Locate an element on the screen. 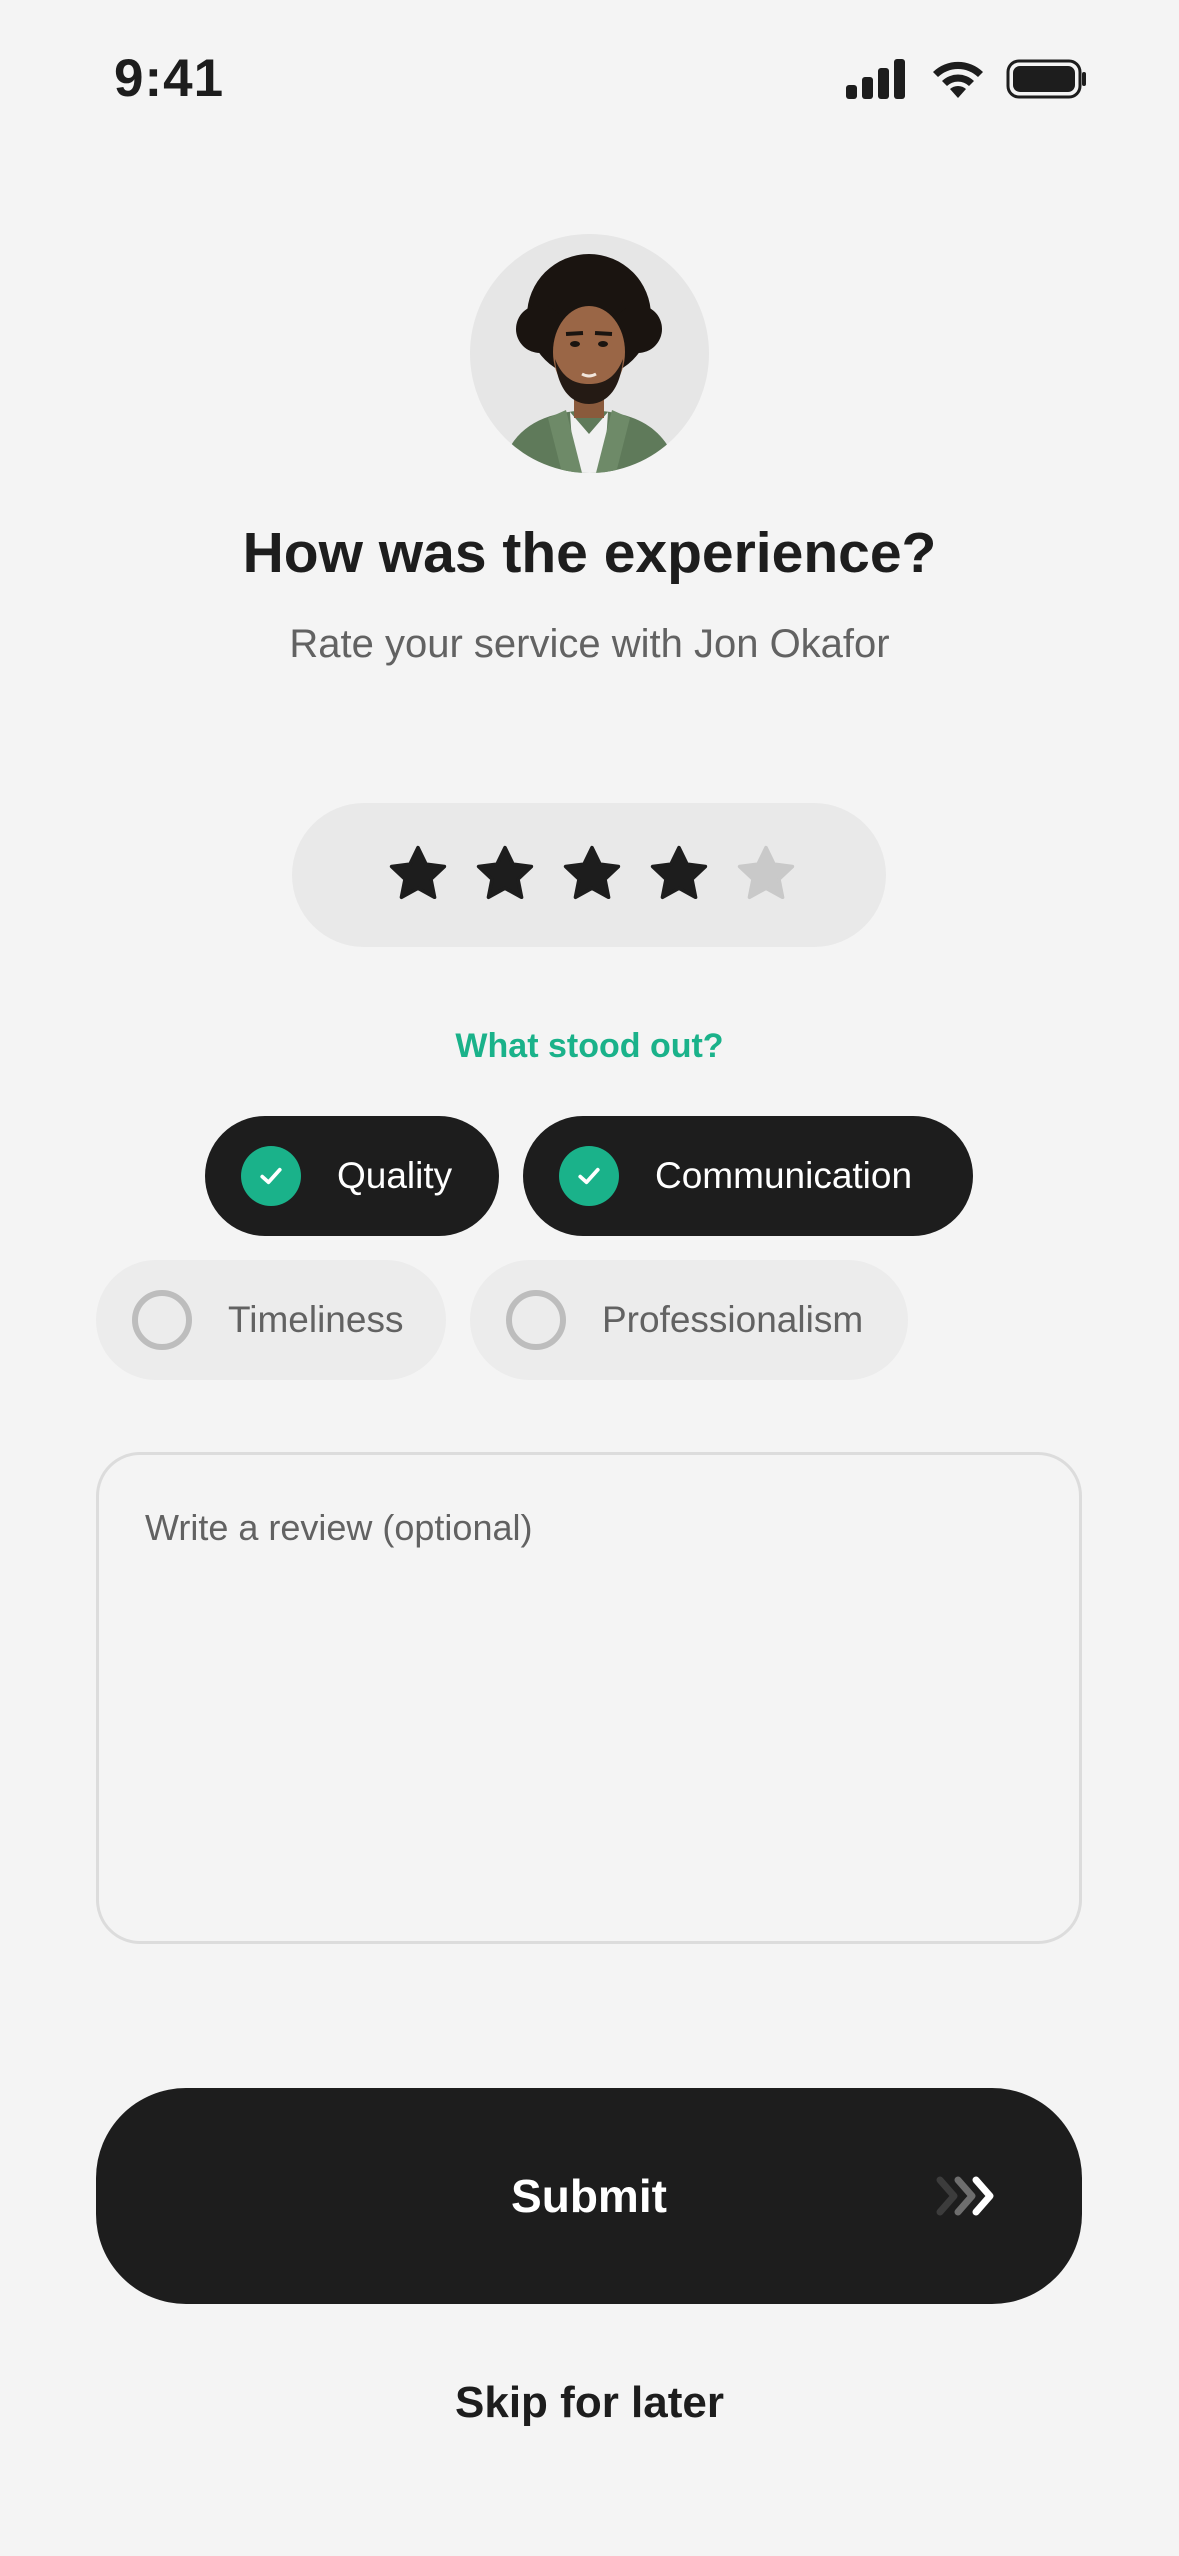 The image size is (1179, 2556). chip-communication: Communication is located at coordinates (748, 1176).